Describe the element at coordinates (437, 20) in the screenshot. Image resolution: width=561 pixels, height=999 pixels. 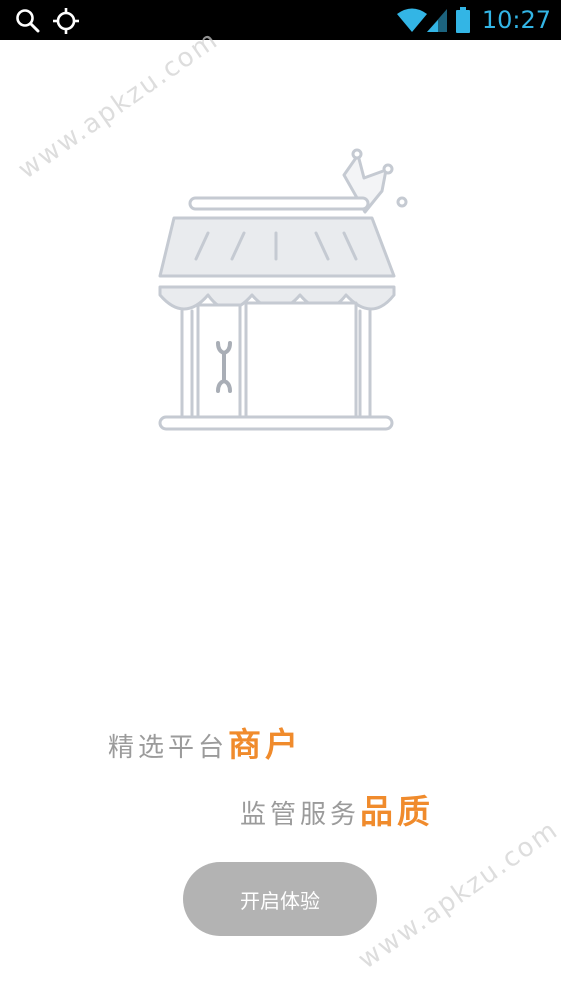
I see `signal-icon` at that location.